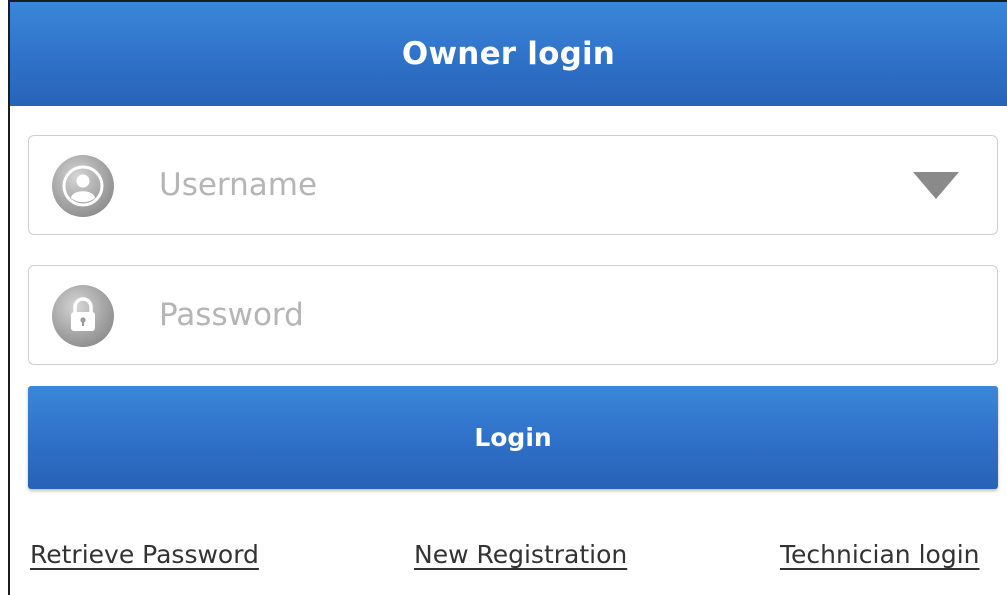  I want to click on username-input, so click(529, 185).